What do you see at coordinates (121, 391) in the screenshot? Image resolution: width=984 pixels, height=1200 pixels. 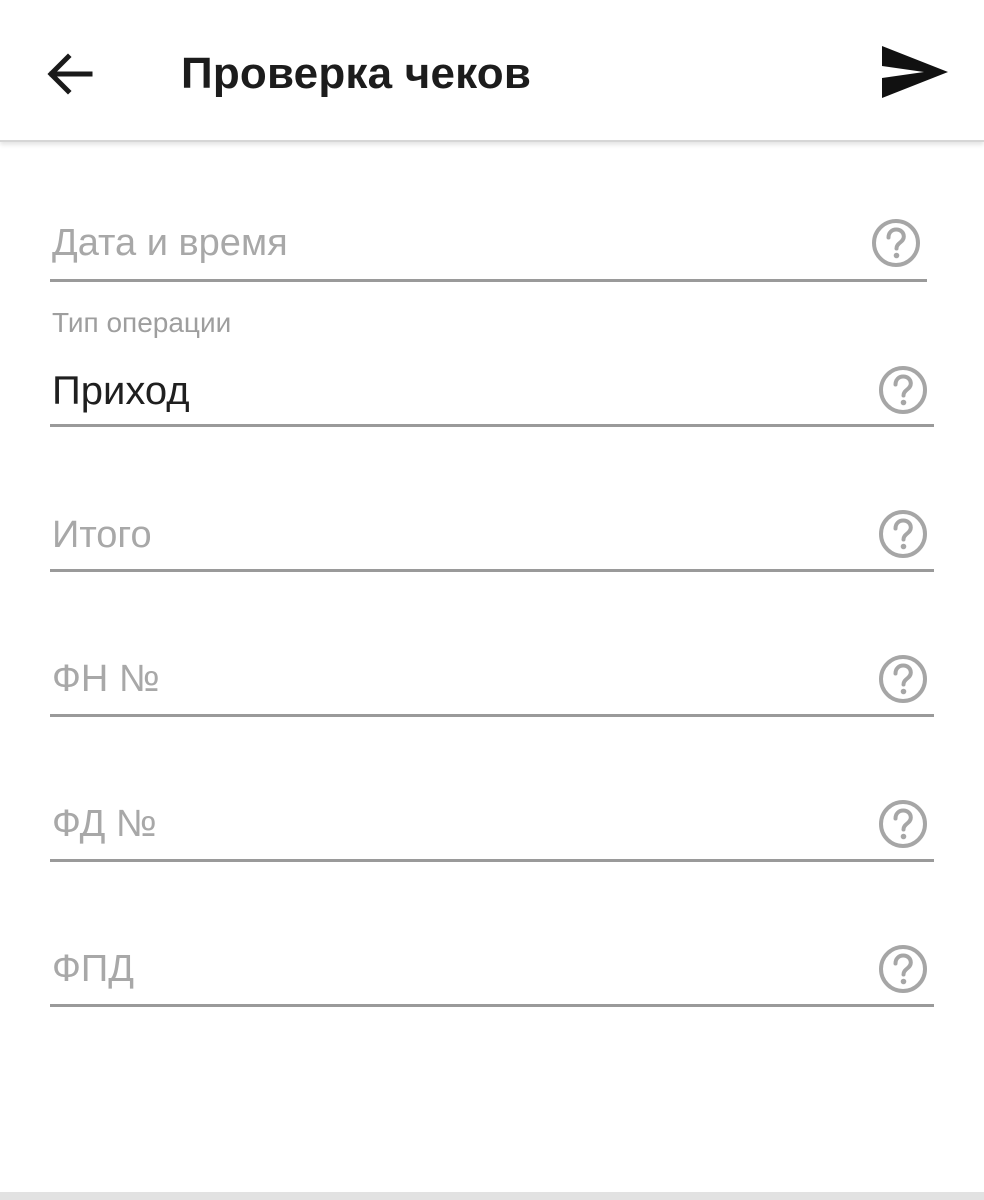 I see `operation-type-value: Приход` at bounding box center [121, 391].